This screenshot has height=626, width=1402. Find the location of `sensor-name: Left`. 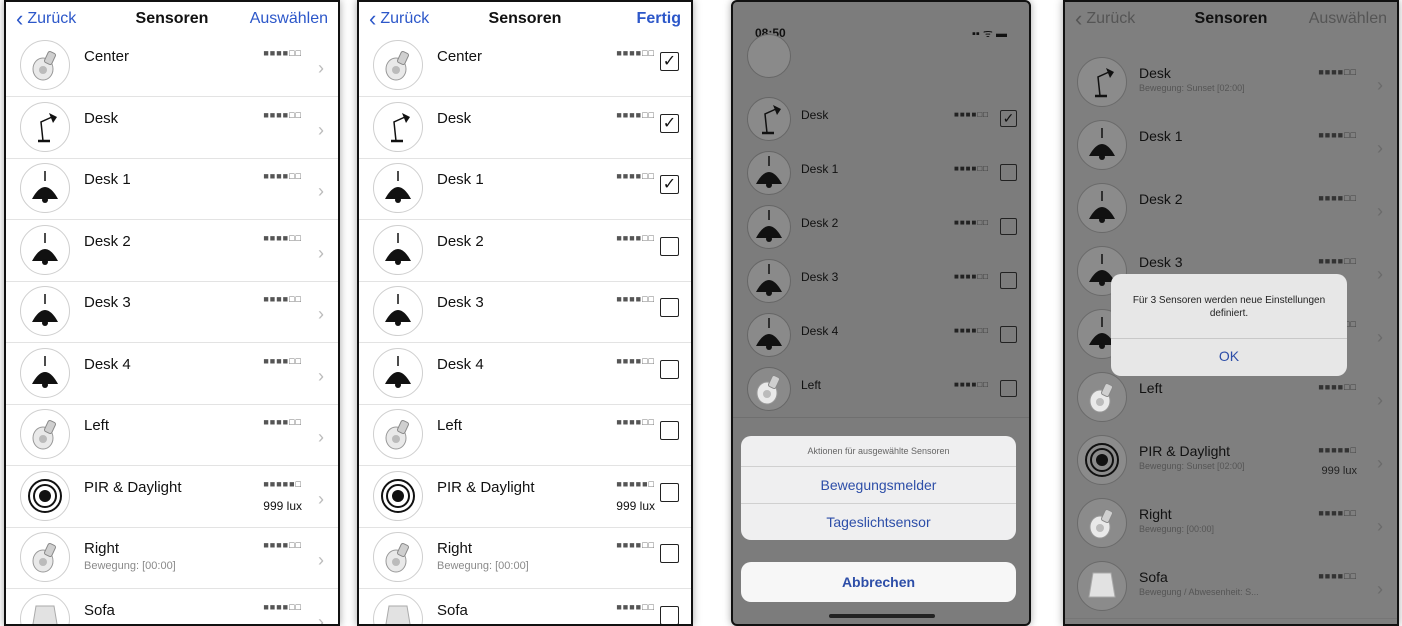

sensor-name: Left is located at coordinates (450, 425).